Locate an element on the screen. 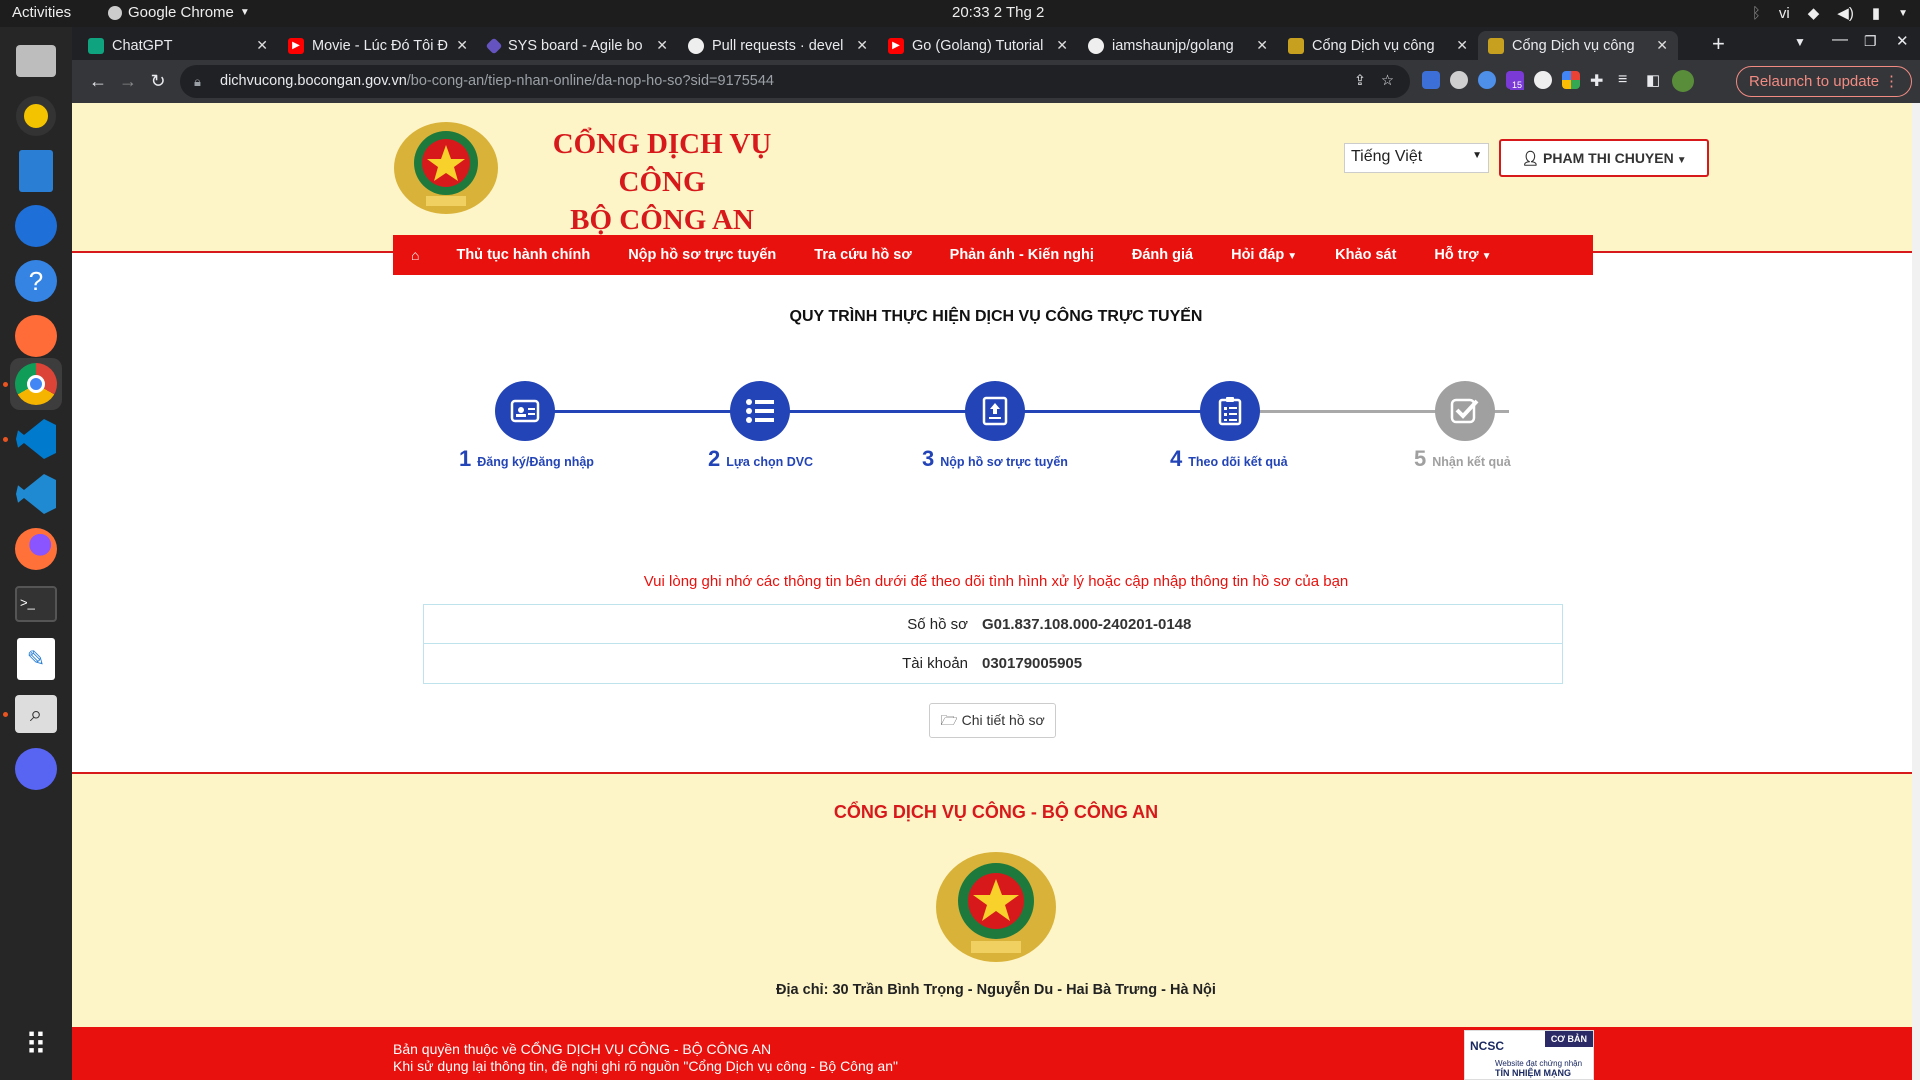  badge-level: CƠ BẢN is located at coordinates (1568, 1039).